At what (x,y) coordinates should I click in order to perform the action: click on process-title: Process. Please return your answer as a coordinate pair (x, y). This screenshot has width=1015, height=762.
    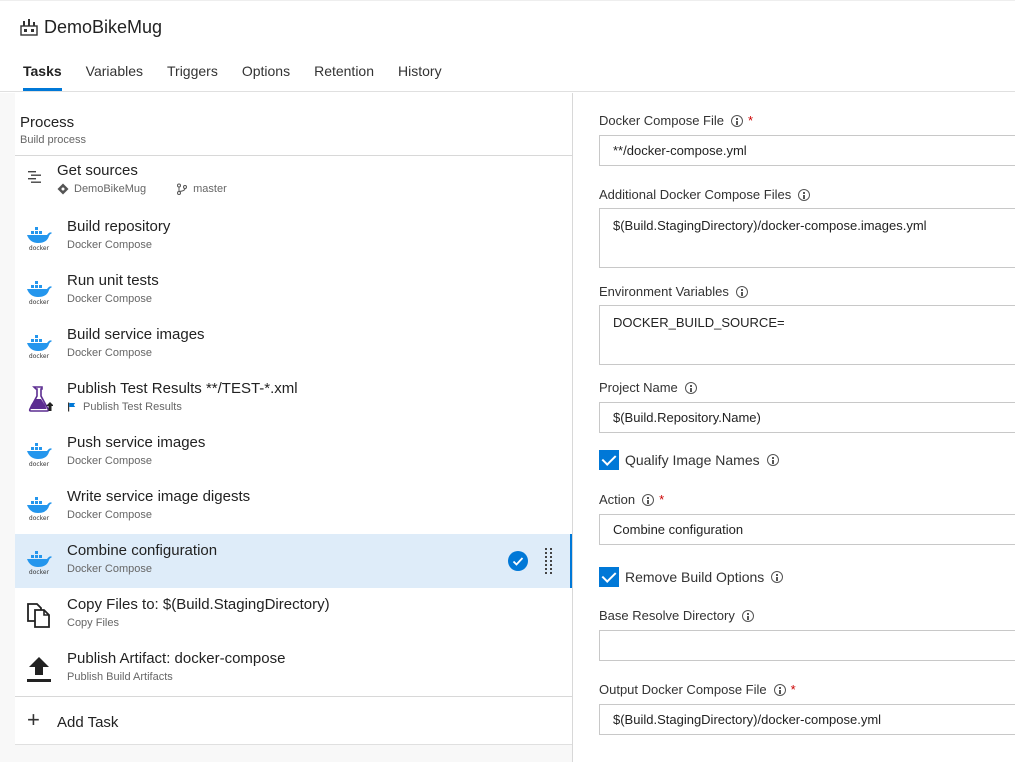
    Looking at the image, I should click on (47, 122).